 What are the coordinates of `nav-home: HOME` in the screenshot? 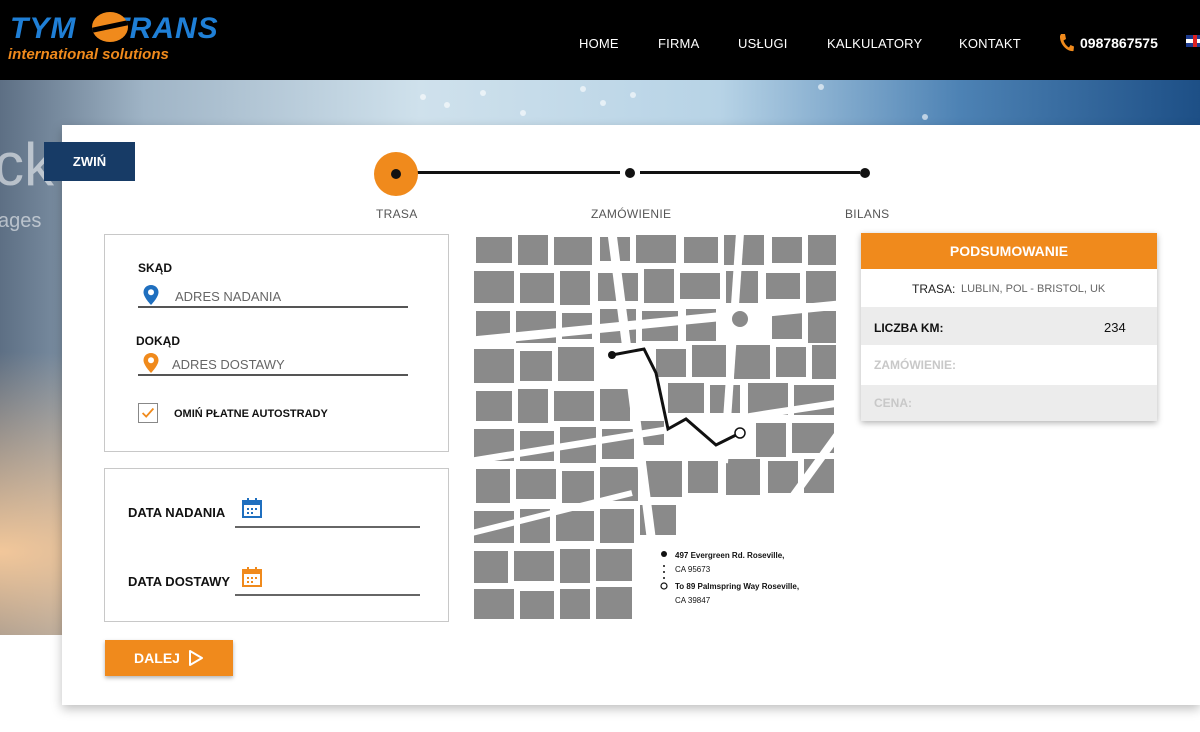 It's located at (599, 43).